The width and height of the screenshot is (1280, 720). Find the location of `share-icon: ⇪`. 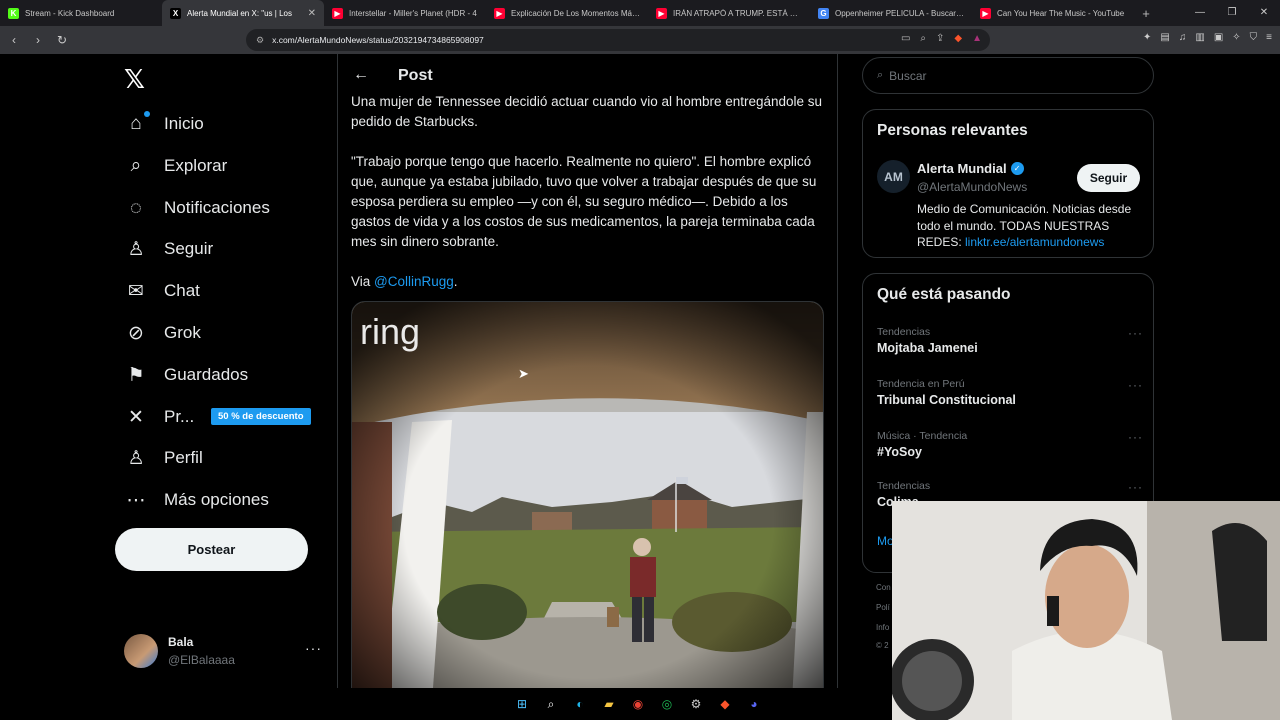

share-icon: ⇪ is located at coordinates (940, 38).